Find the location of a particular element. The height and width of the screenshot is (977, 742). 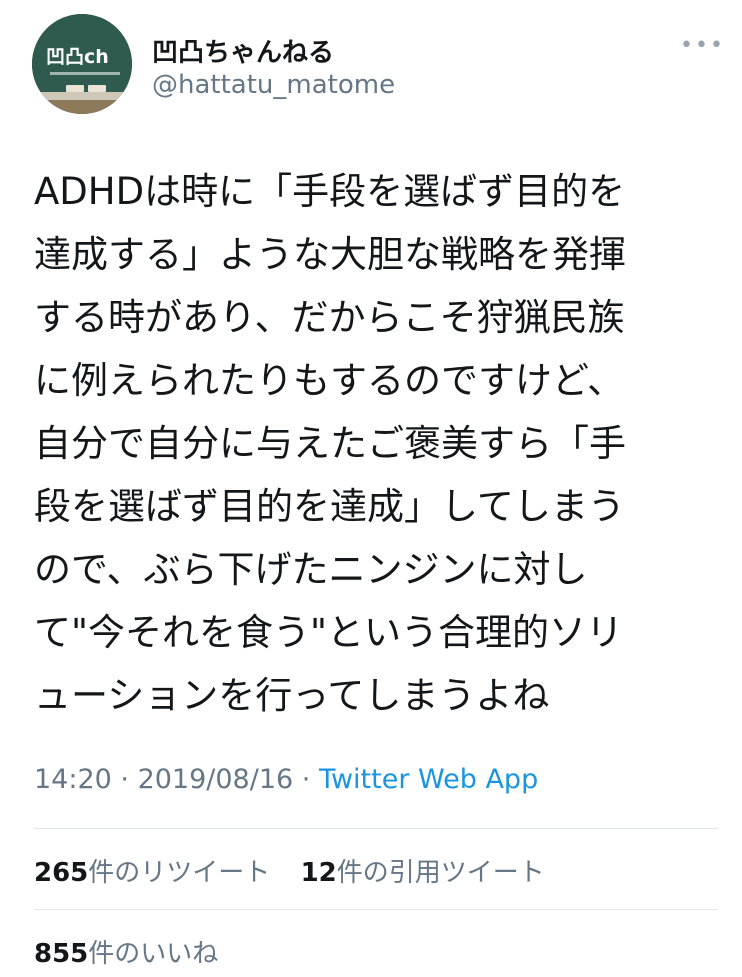

avatar-logo: 凹凸ch is located at coordinates (77, 57).